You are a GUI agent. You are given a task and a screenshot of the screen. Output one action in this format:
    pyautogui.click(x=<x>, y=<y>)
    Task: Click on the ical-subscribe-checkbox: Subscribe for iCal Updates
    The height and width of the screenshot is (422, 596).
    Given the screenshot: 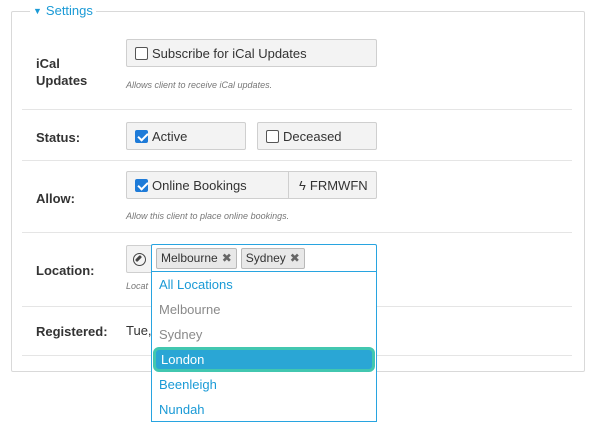 What is the action you would take?
    pyautogui.click(x=251, y=53)
    